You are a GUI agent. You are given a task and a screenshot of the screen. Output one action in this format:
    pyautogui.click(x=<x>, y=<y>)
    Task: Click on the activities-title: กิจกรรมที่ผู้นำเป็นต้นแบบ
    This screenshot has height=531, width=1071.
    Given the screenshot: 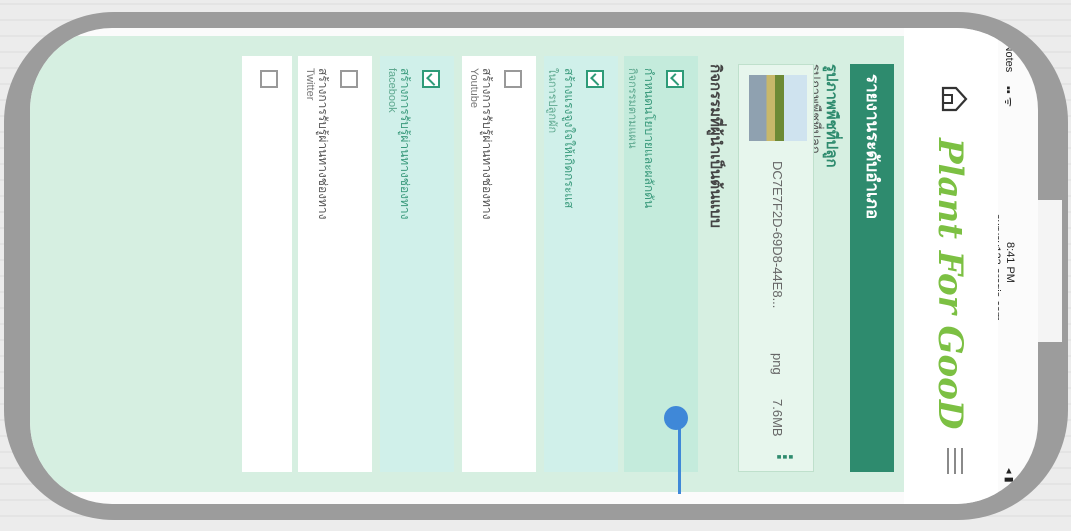 What is the action you would take?
    pyautogui.click(x=715, y=146)
    